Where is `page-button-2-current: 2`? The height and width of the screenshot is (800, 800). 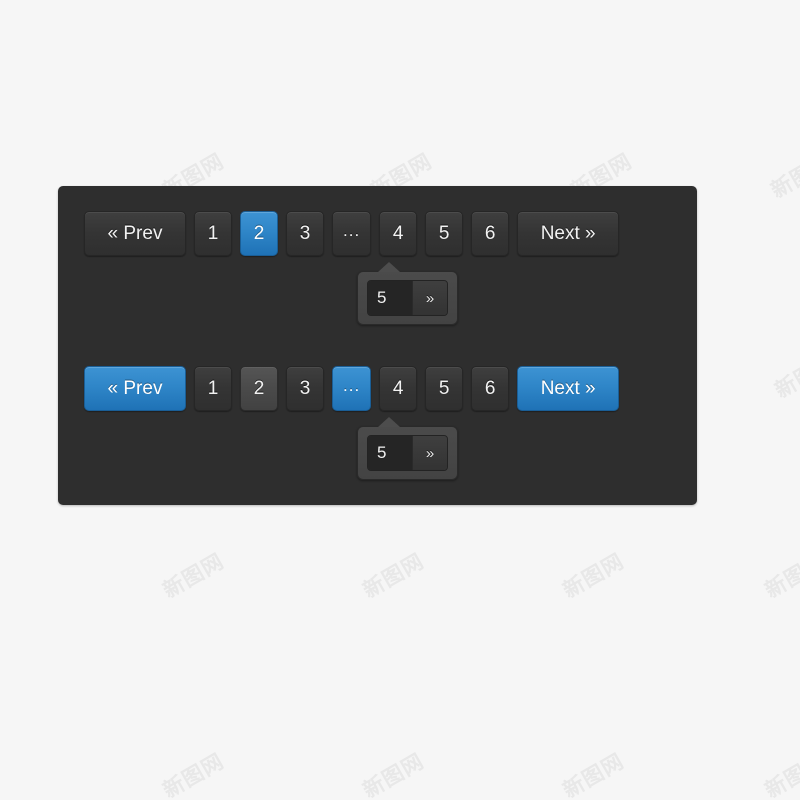
page-button-2-current: 2 is located at coordinates (259, 233).